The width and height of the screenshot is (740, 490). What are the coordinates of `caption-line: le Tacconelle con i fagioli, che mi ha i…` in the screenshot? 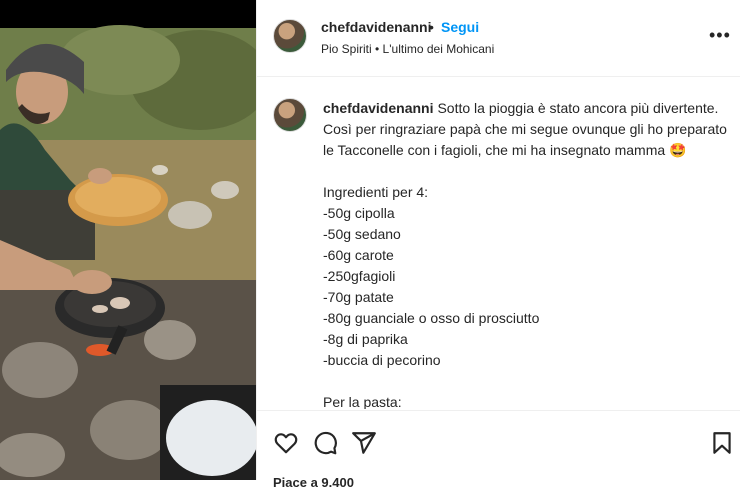 It's located at (505, 150).